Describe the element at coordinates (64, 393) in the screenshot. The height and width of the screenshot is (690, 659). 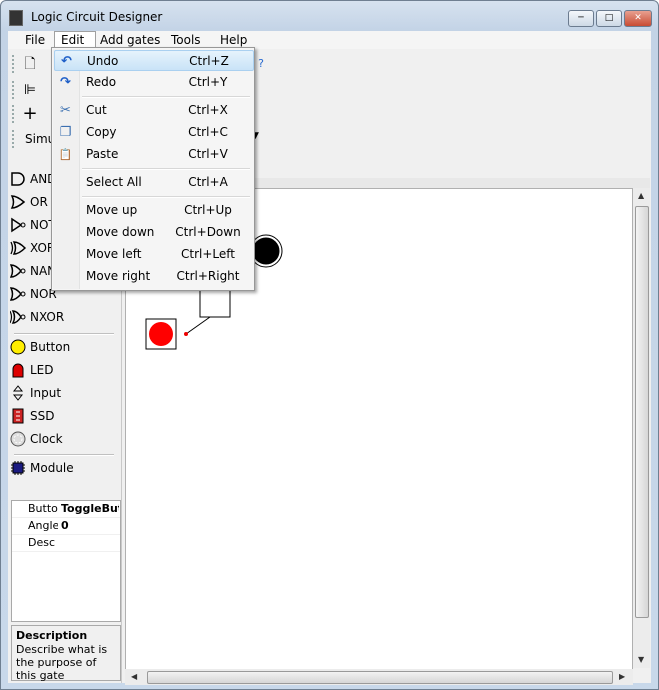
I see `io-input: Input` at that location.